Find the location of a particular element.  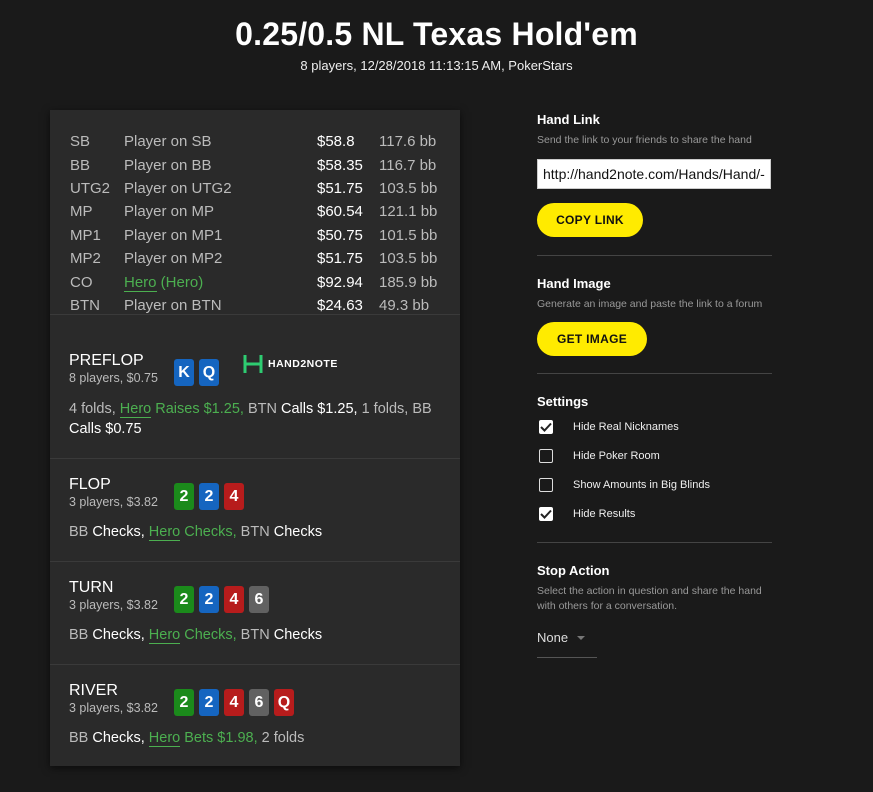

hand2note-logo: HAND2NOTE is located at coordinates (290, 364).